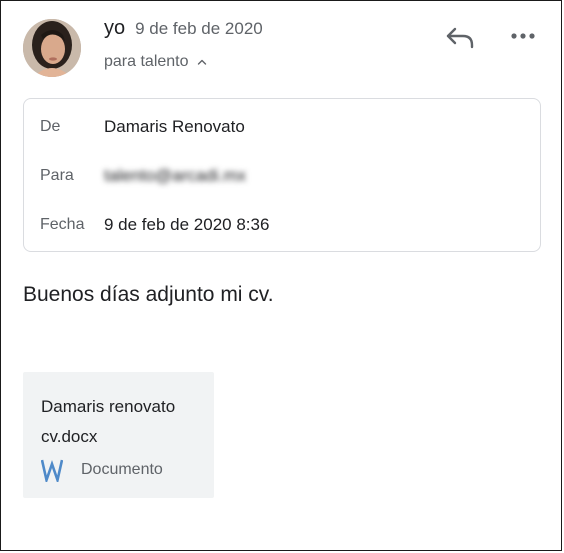 The width and height of the screenshot is (564, 553). I want to click on reply-icon, so click(460, 38).